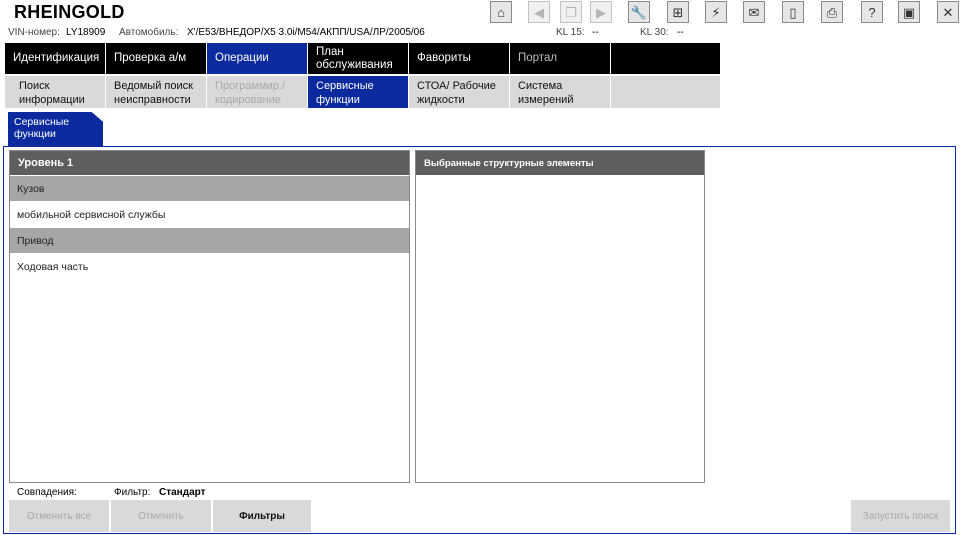  I want to click on filter-value: Стандарт, so click(182, 492).